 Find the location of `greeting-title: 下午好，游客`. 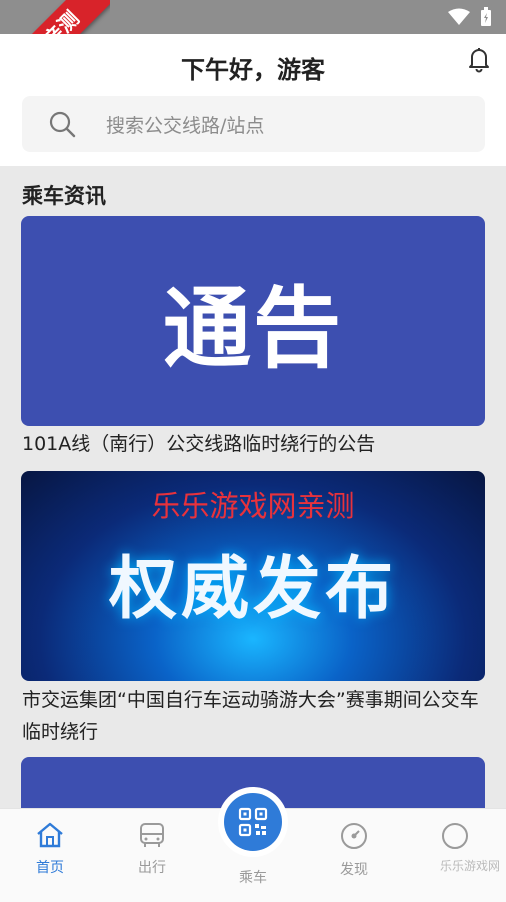

greeting-title: 下午好，游客 is located at coordinates (253, 70).